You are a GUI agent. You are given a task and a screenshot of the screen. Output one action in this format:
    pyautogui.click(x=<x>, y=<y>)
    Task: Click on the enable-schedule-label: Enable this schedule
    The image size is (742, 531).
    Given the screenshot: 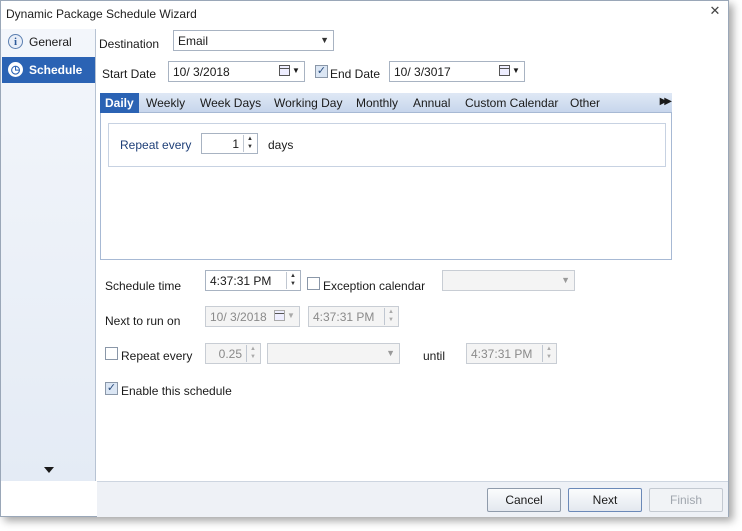 What is the action you would take?
    pyautogui.click(x=176, y=391)
    